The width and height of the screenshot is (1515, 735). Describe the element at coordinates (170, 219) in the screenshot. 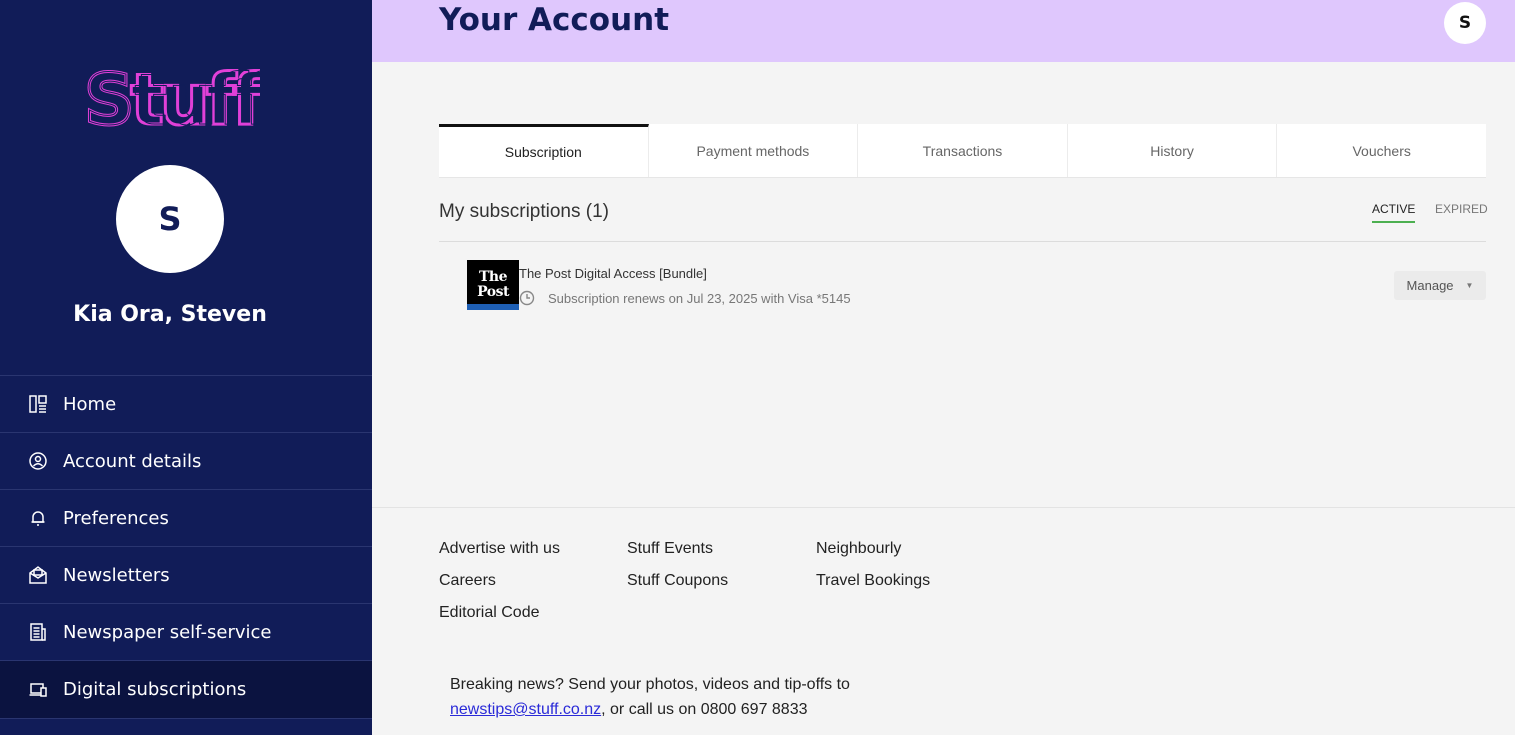

I see `user-avatar: S` at that location.